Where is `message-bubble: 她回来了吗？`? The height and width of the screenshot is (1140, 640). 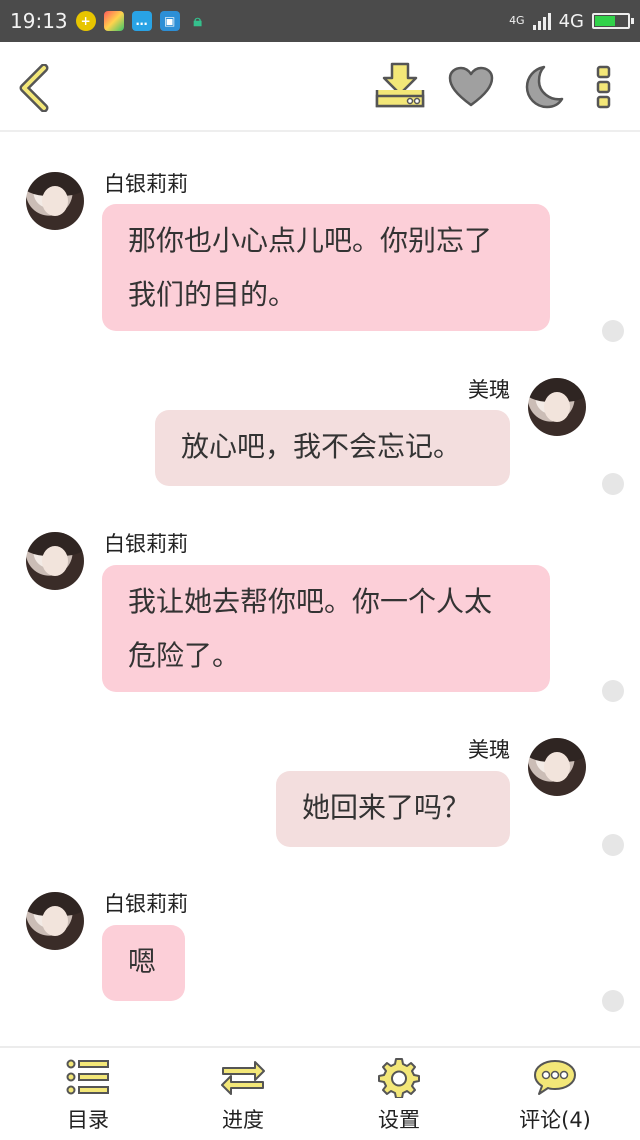
message-bubble: 她回来了吗？ is located at coordinates (393, 809).